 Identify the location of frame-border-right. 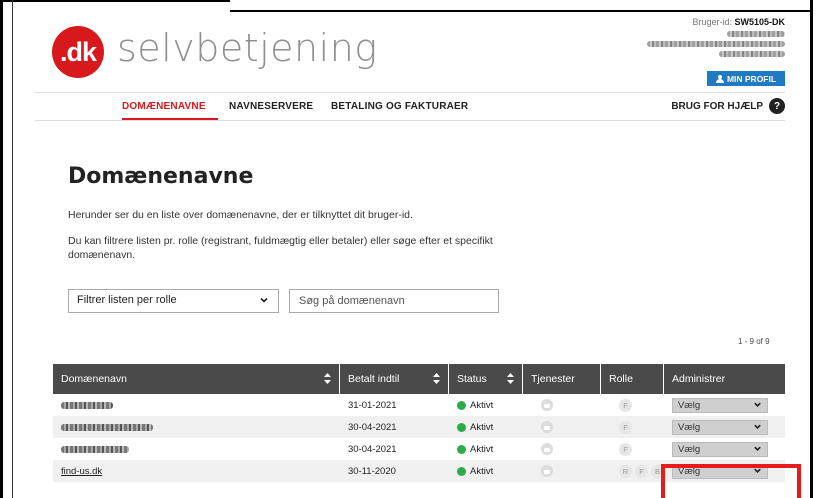
(811, 249).